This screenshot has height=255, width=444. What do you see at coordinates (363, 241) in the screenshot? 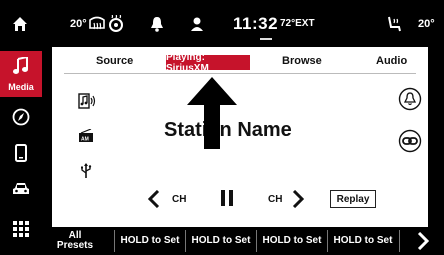
I see `preset-4-button: HOLD to Set` at bounding box center [363, 241].